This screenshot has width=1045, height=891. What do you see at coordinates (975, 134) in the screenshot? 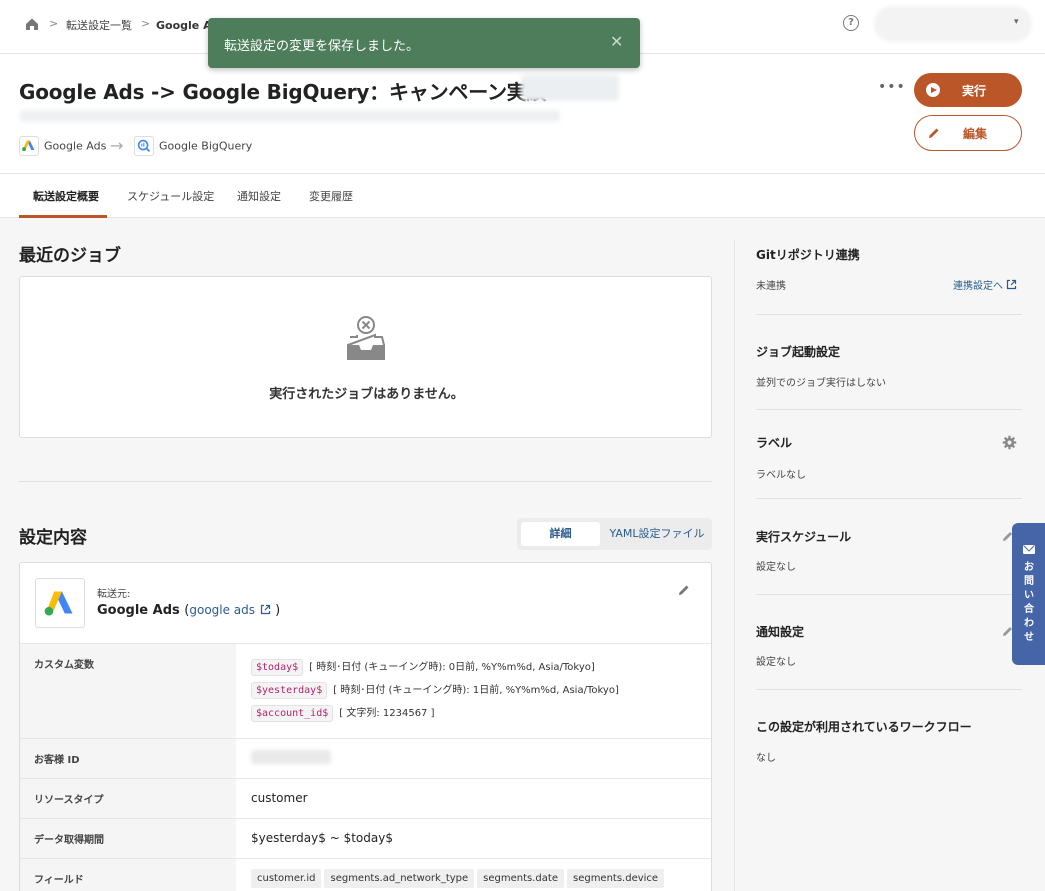
I see `edit-button-label: 編集` at bounding box center [975, 134].